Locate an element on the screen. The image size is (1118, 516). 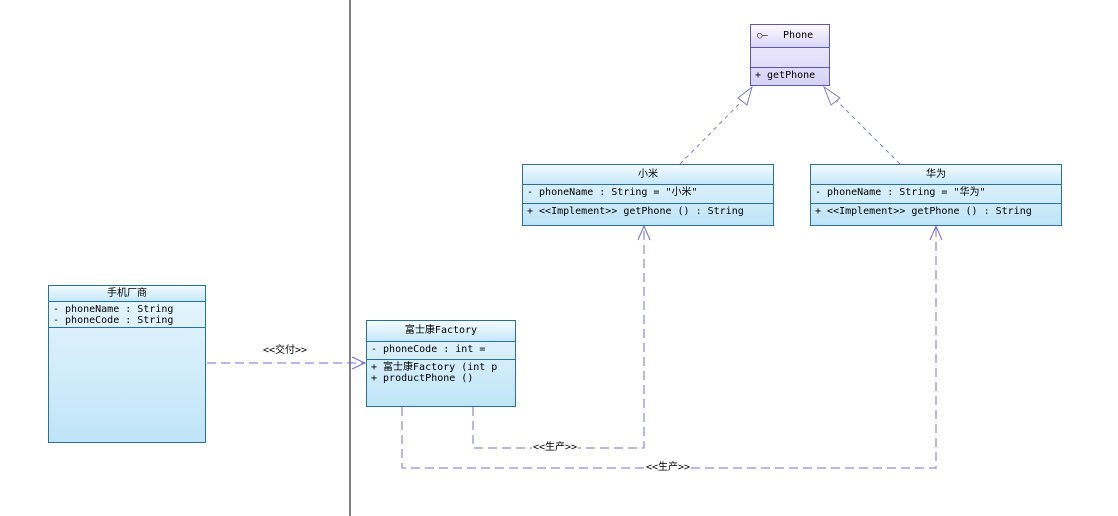
attributes-section: - phoneCode : int = is located at coordinates (441, 351).